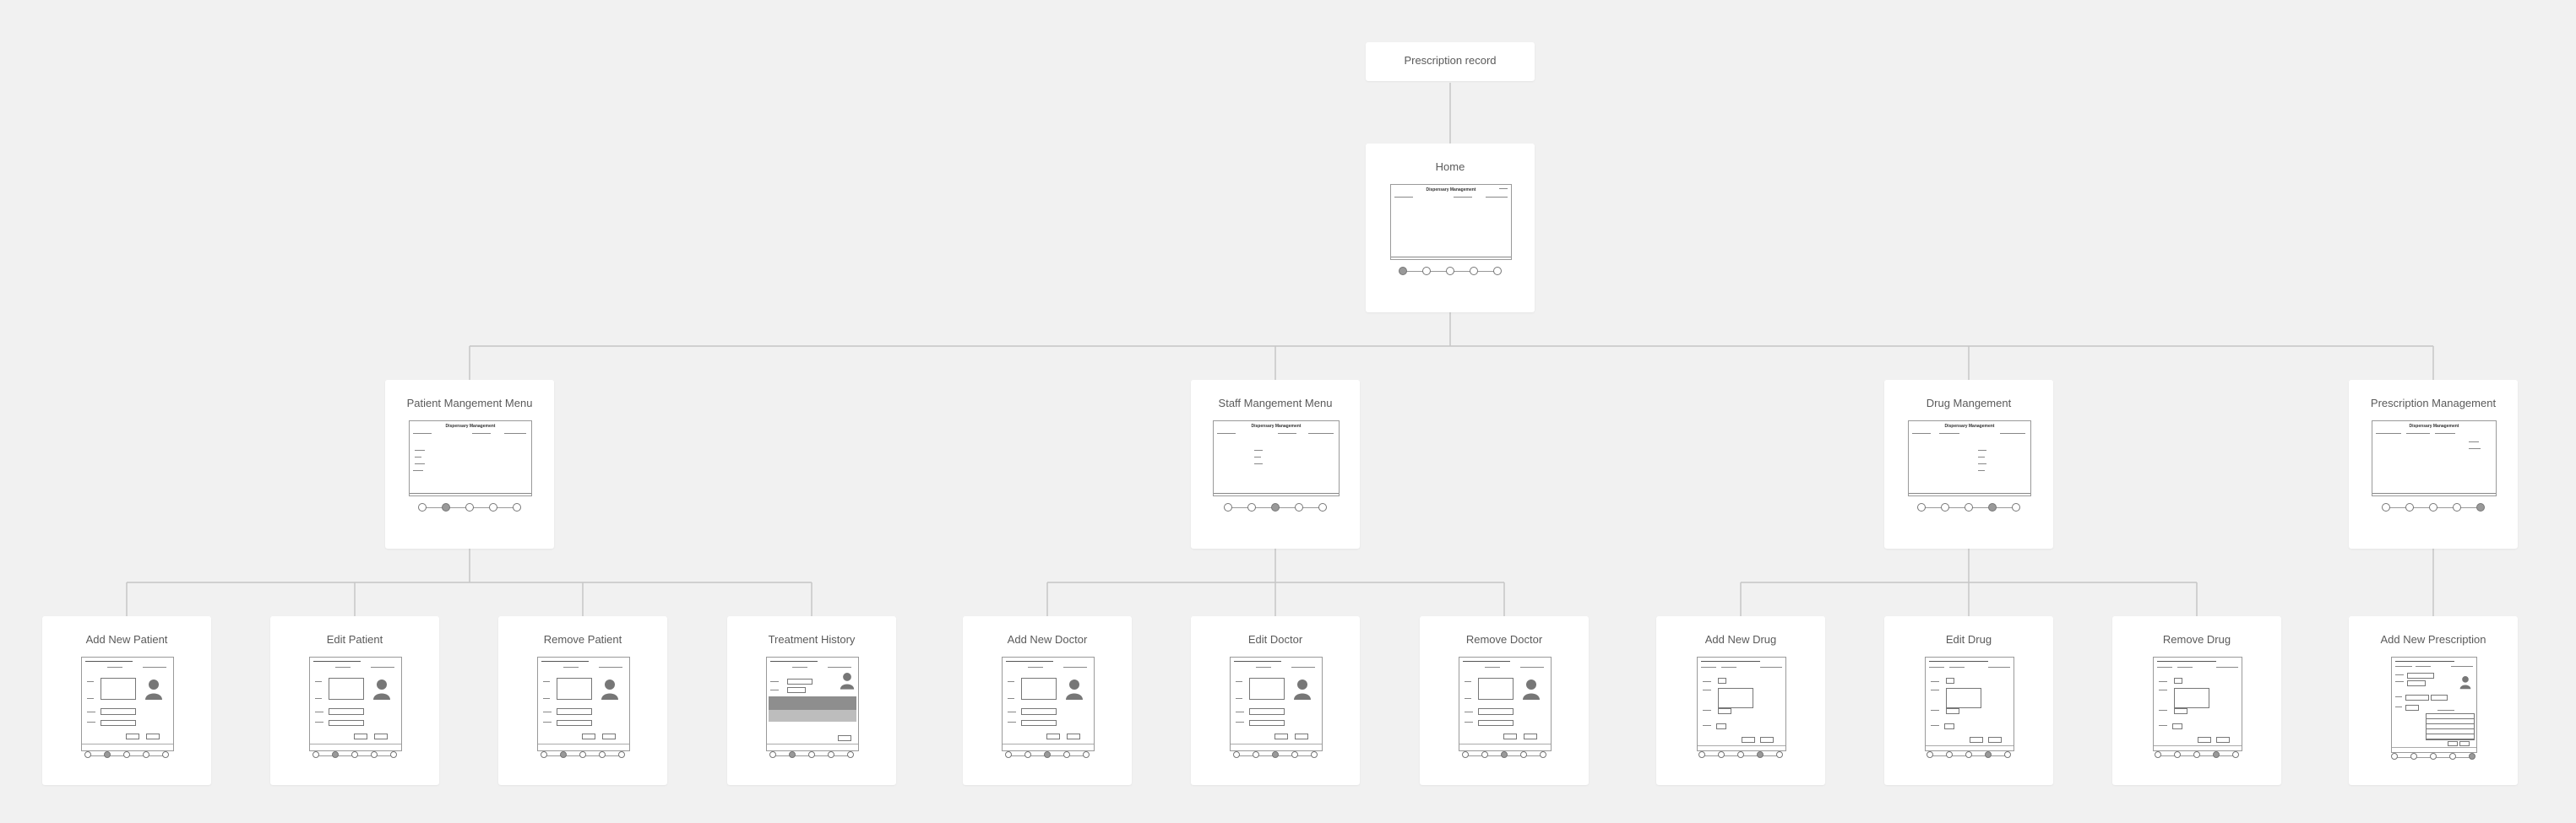  I want to click on node-label: Treatment History, so click(812, 639).